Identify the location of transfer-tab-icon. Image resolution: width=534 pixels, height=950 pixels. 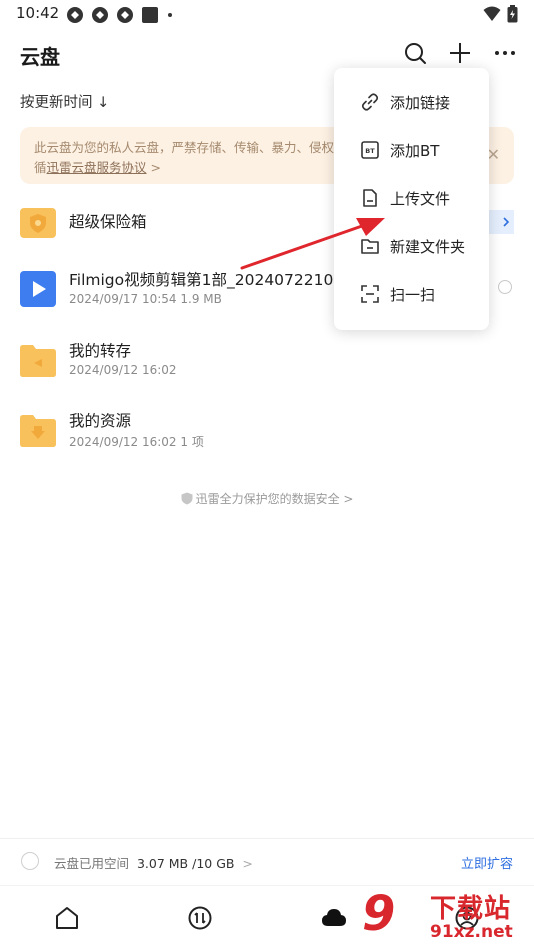
(200, 918).